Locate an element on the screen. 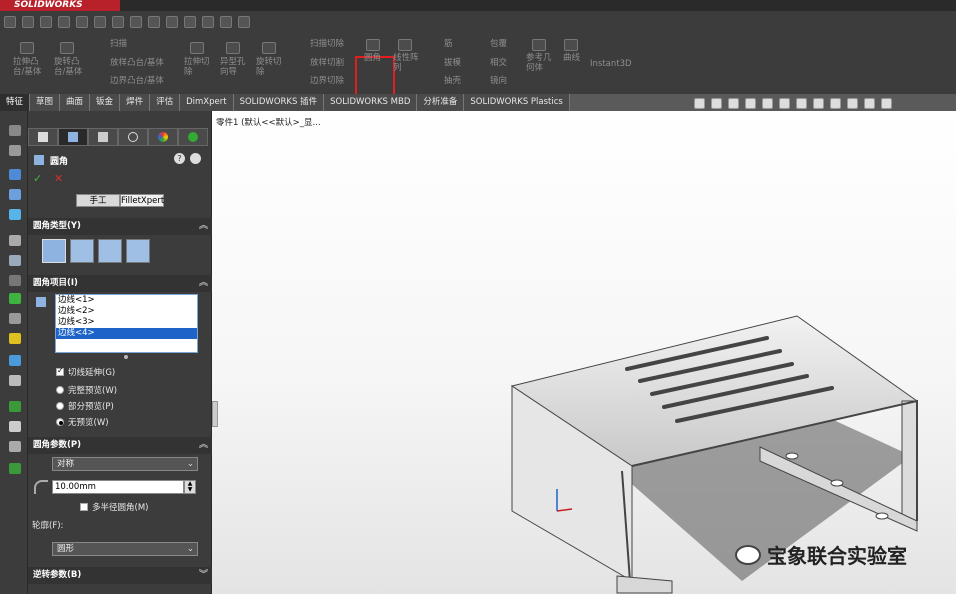  edit-appearance-icon is located at coordinates (835, 103).